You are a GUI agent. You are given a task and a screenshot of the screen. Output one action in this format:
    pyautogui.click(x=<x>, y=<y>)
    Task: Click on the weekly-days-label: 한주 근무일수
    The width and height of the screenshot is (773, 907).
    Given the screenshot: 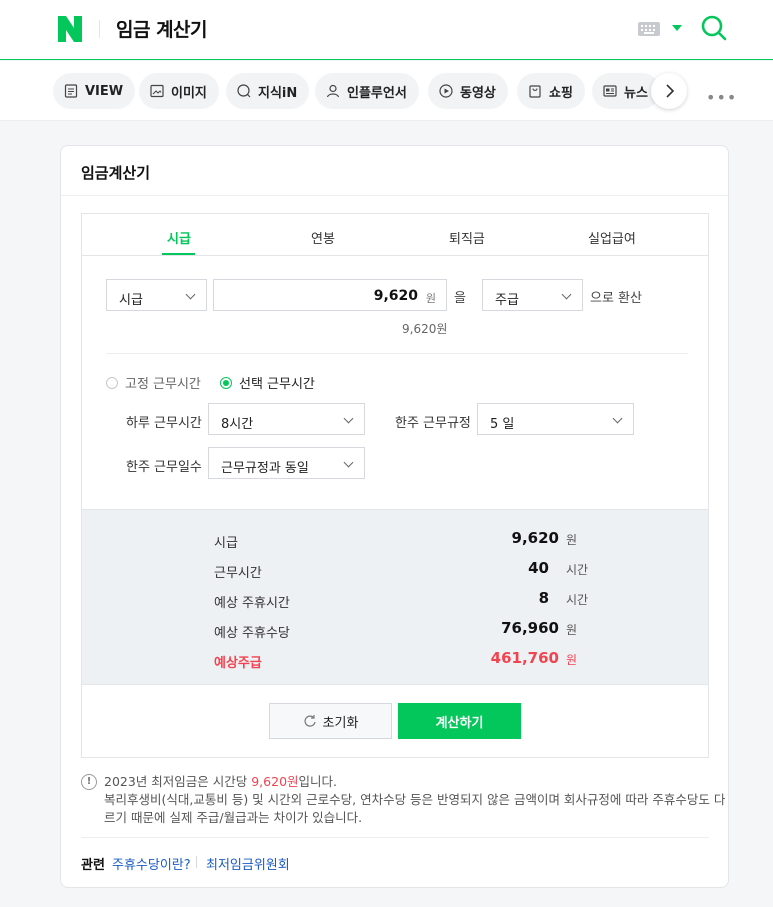 What is the action you would take?
    pyautogui.click(x=164, y=467)
    